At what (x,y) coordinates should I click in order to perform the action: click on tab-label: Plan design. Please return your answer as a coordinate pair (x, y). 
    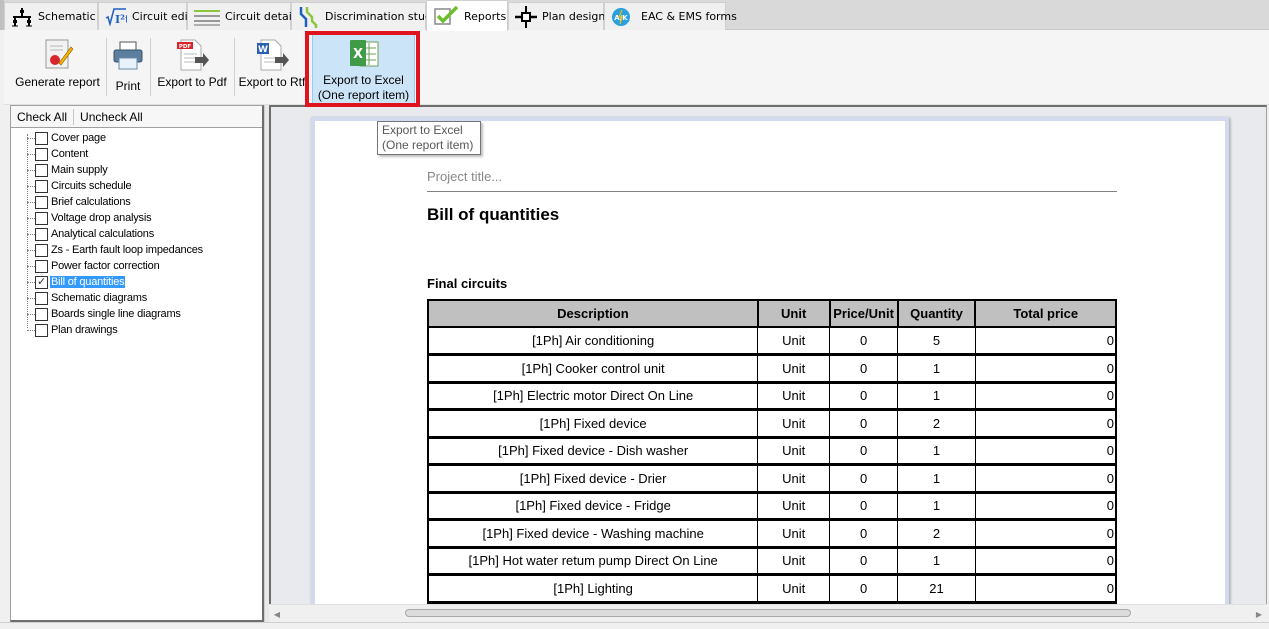
    Looking at the image, I should click on (574, 16).